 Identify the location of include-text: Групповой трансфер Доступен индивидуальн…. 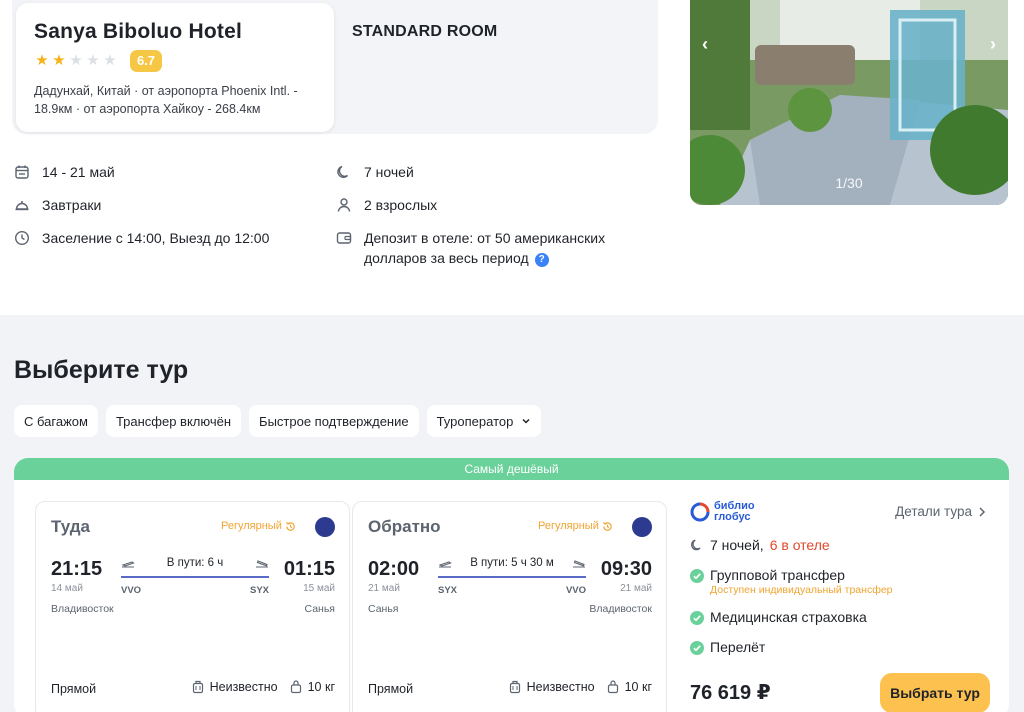
(801, 581).